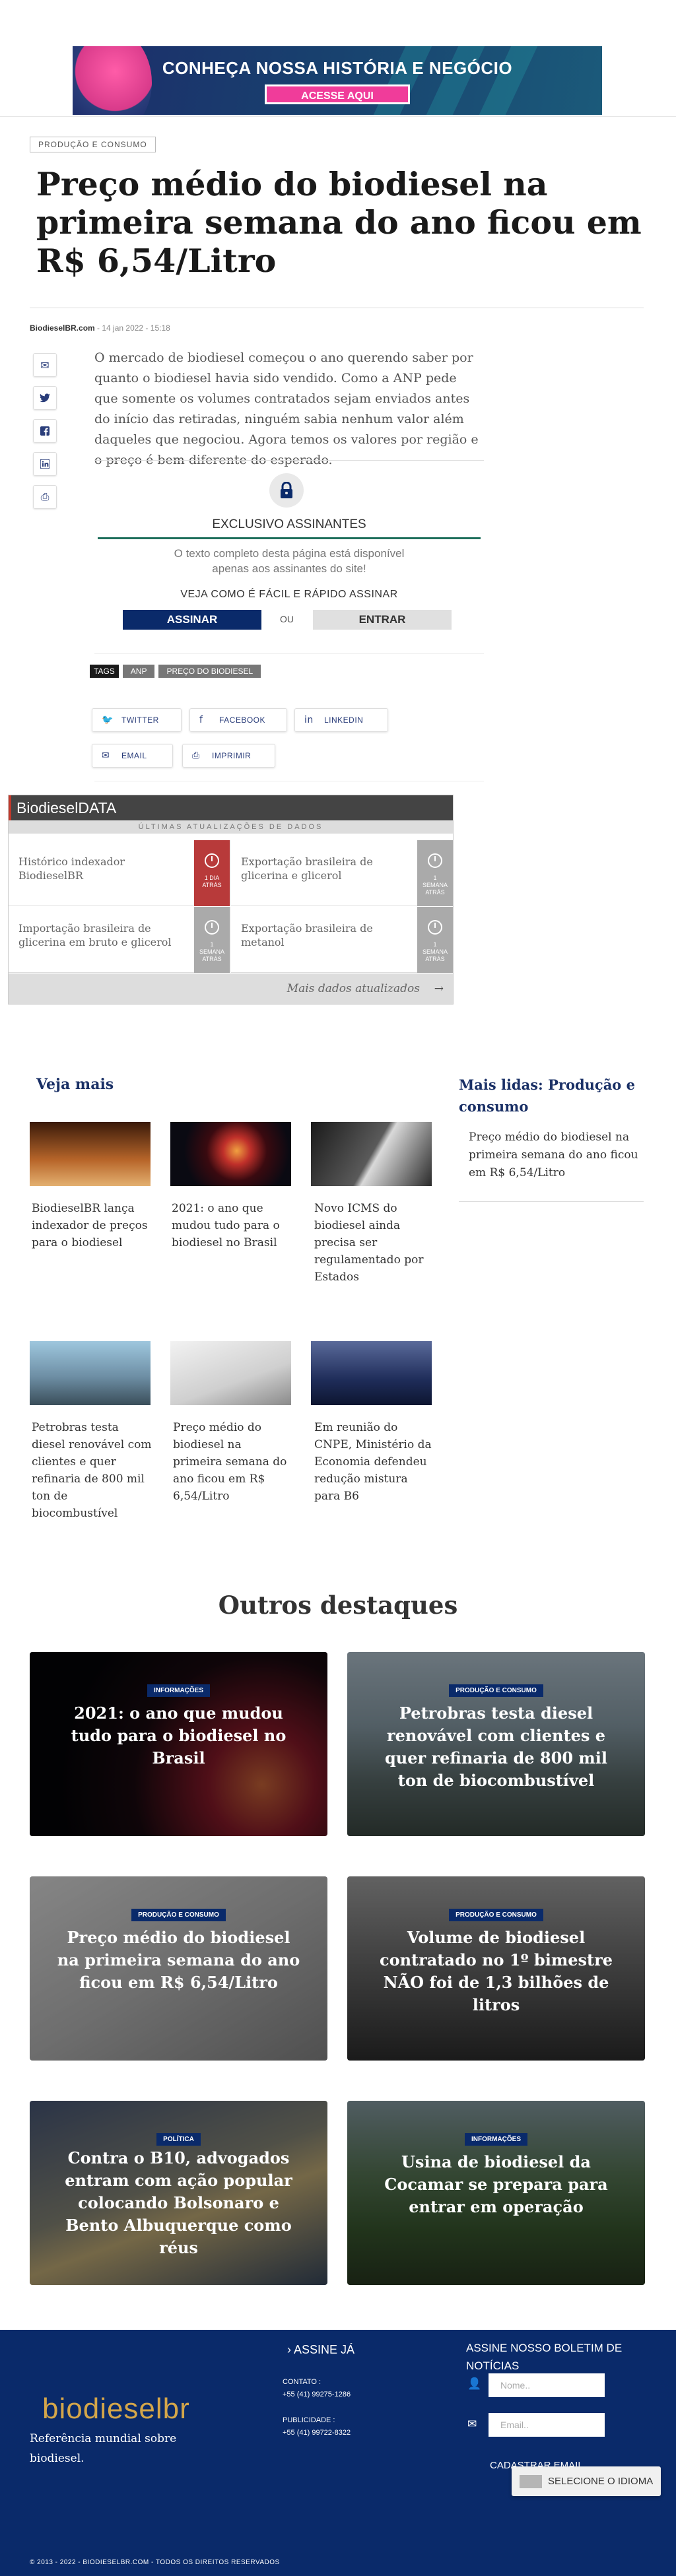  What do you see at coordinates (547, 2385) in the screenshot?
I see `newsletter-name-input: Nome..` at bounding box center [547, 2385].